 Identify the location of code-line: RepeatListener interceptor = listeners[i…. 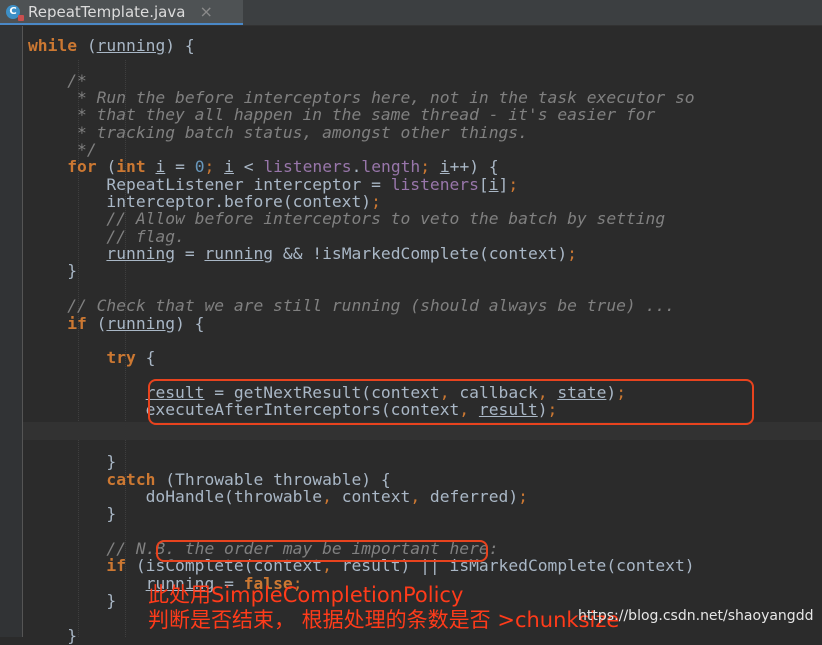
(361, 184).